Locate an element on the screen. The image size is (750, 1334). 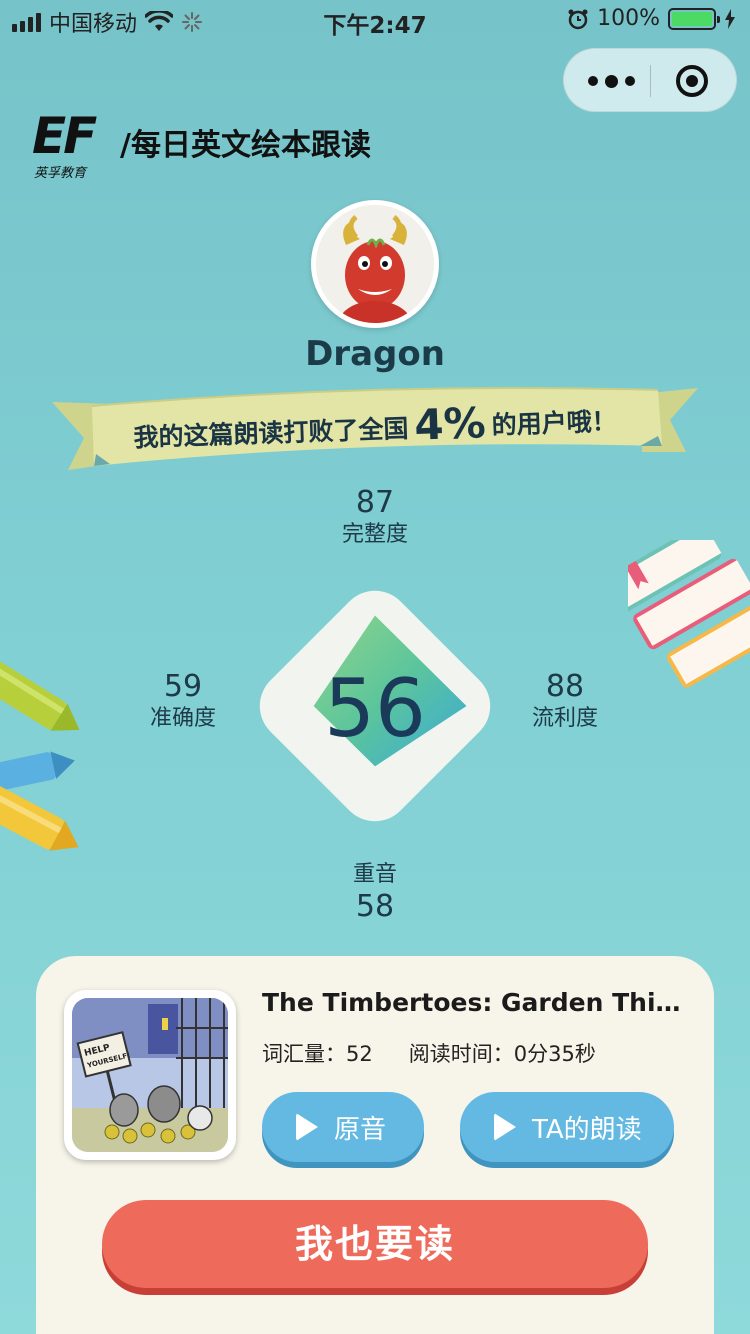
their-reading-button: TA的朗读 is located at coordinates (567, 1127).